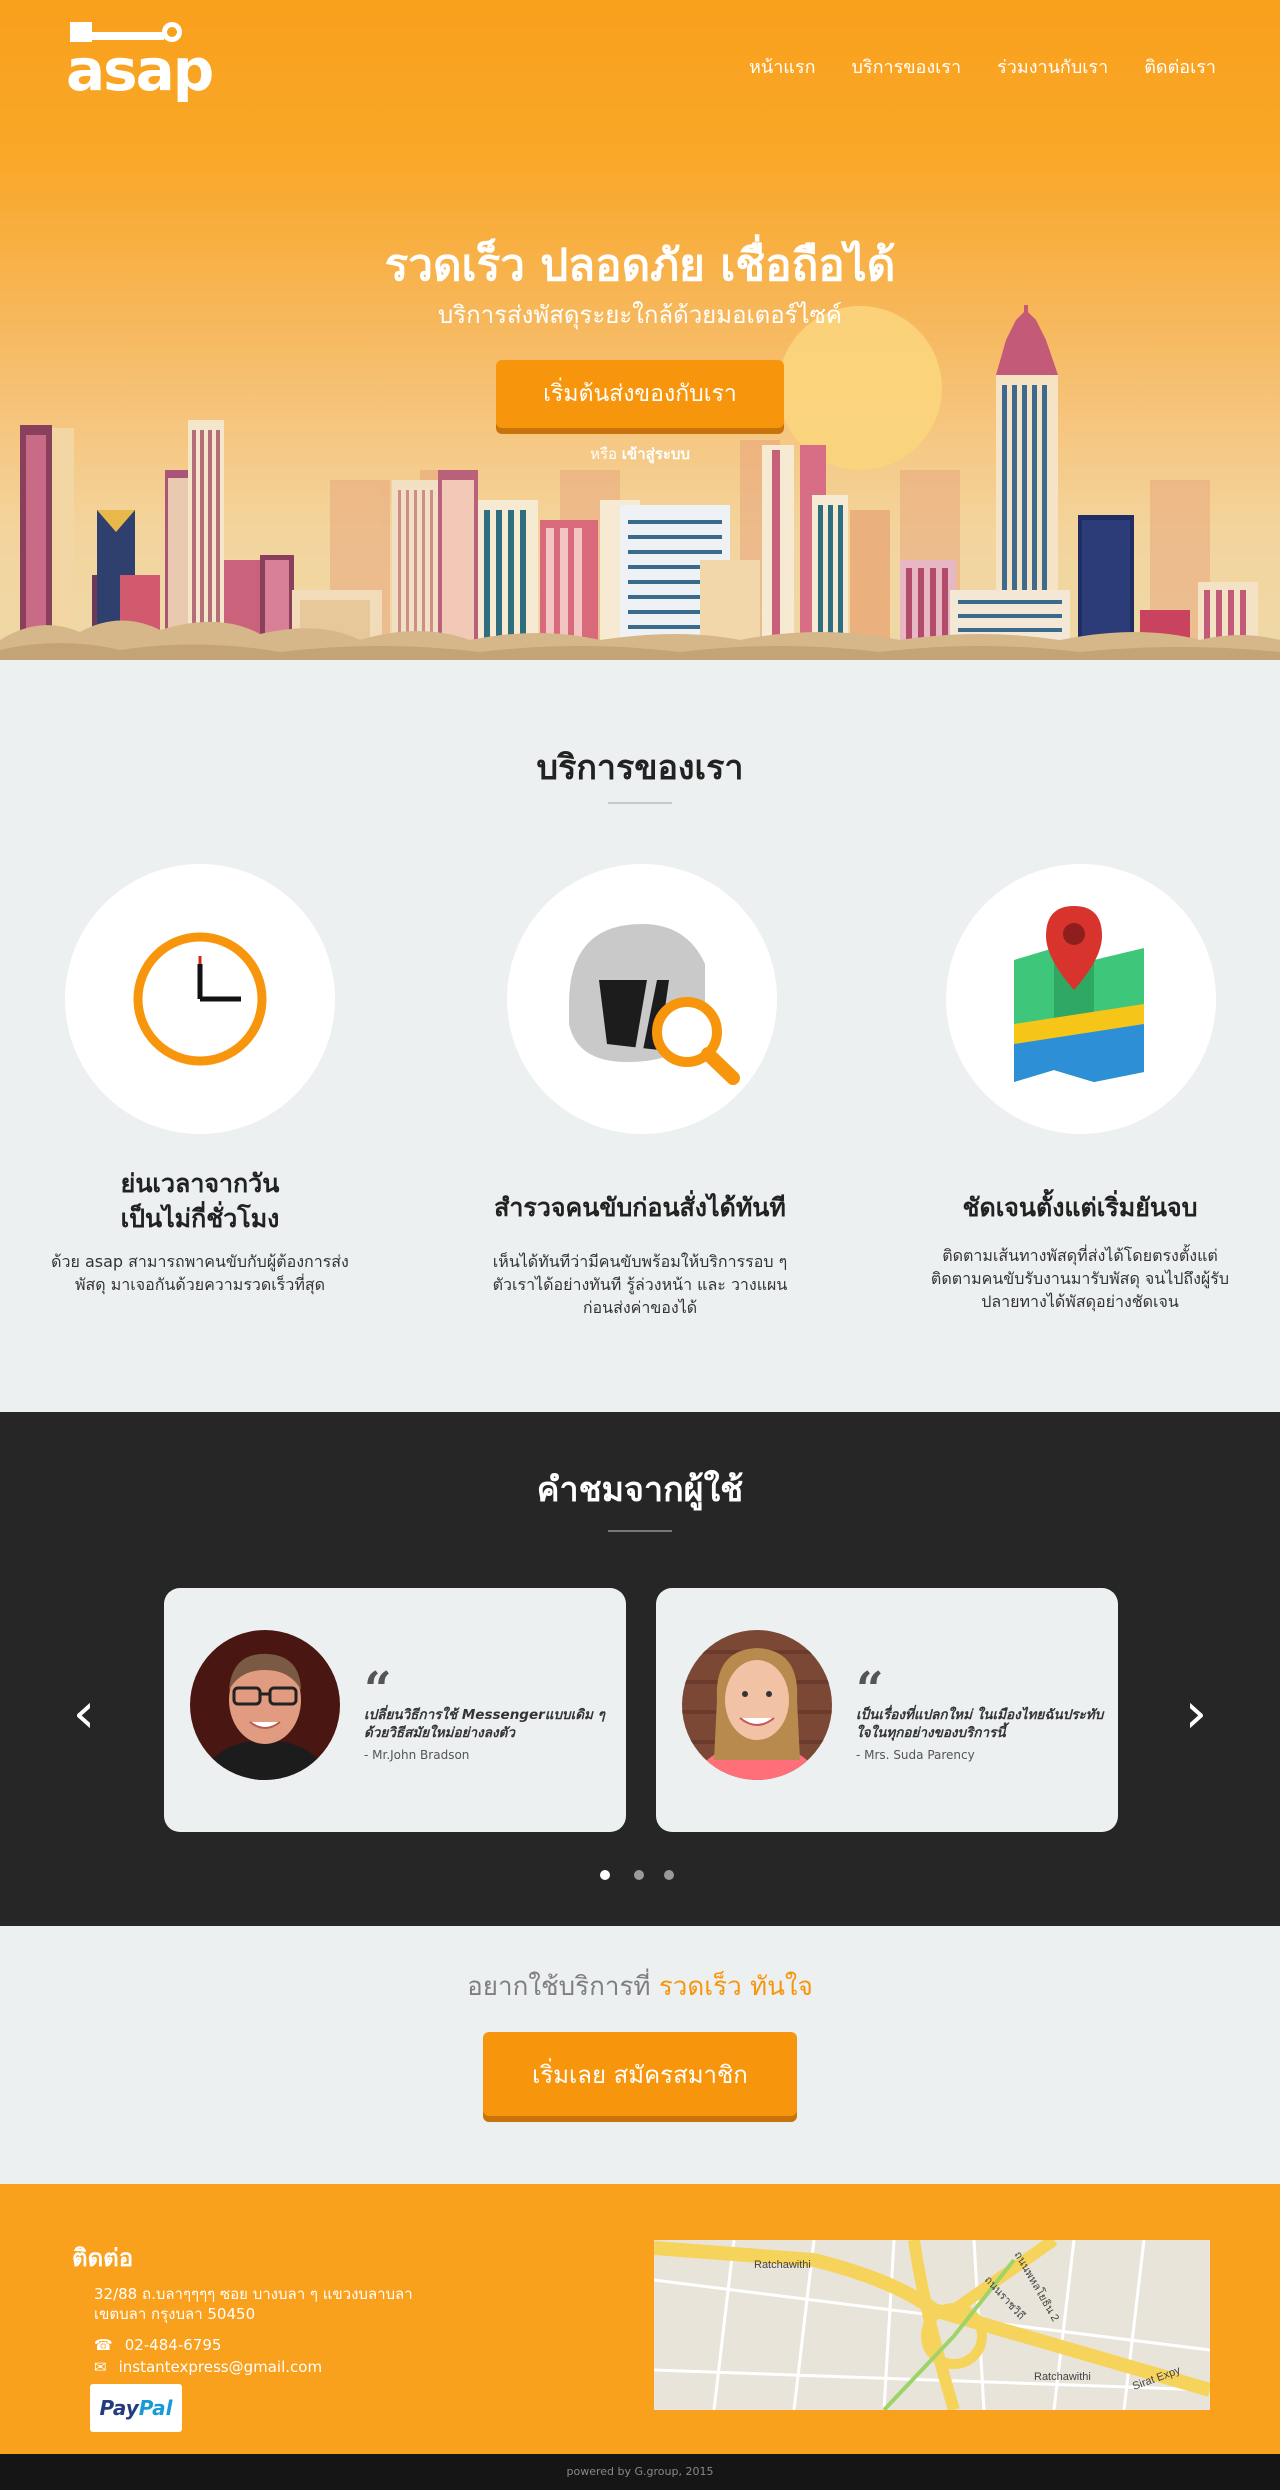 This screenshot has height=2490, width=1280. I want to click on hero-title: รวดเร็ว ปลอดภัย เชื่อถือได้, so click(640, 265).